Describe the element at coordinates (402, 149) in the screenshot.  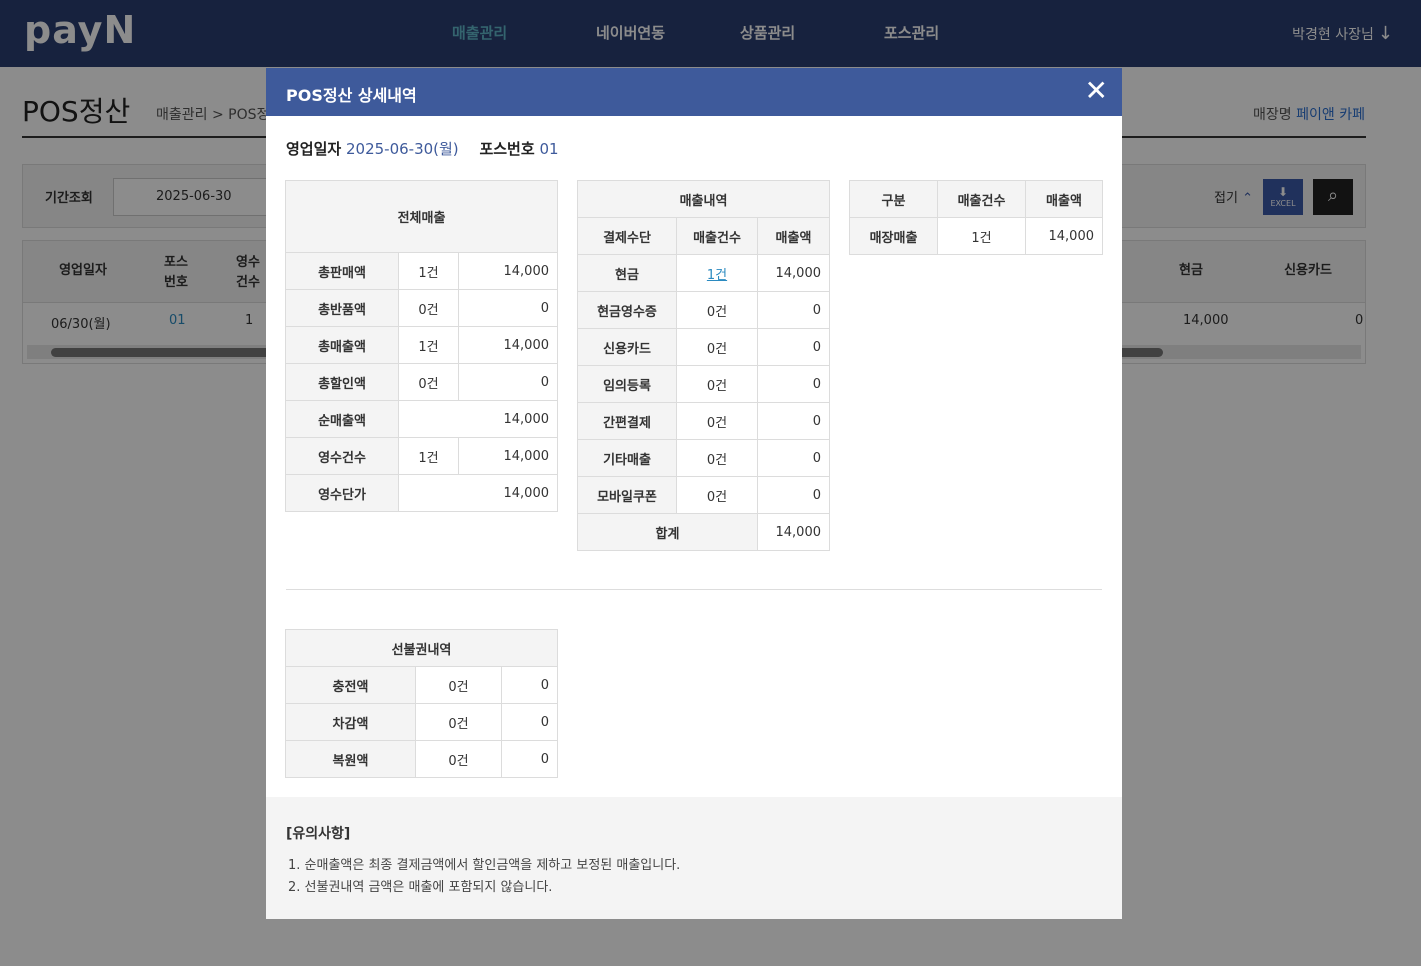
I see `business-date-value: 2025-06-30(월)` at that location.